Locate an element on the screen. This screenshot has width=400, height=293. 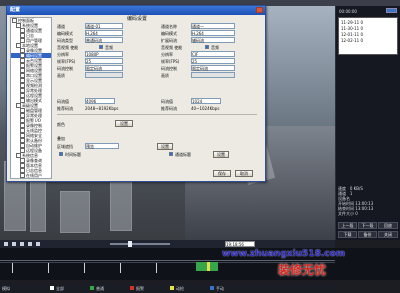
legend-label: 模拟 is located at coordinates (6, 288).